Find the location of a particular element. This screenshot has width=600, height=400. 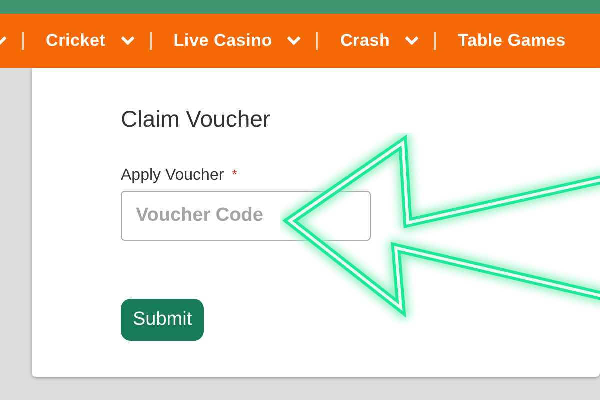

submit-button: Submit is located at coordinates (162, 320).